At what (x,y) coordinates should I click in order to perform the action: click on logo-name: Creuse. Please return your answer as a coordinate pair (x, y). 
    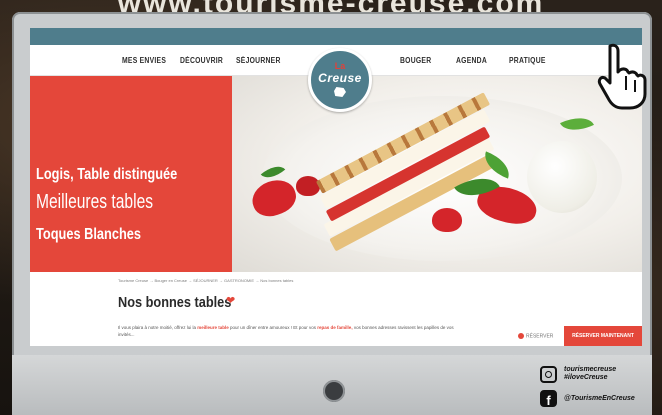
    Looking at the image, I should click on (340, 78).